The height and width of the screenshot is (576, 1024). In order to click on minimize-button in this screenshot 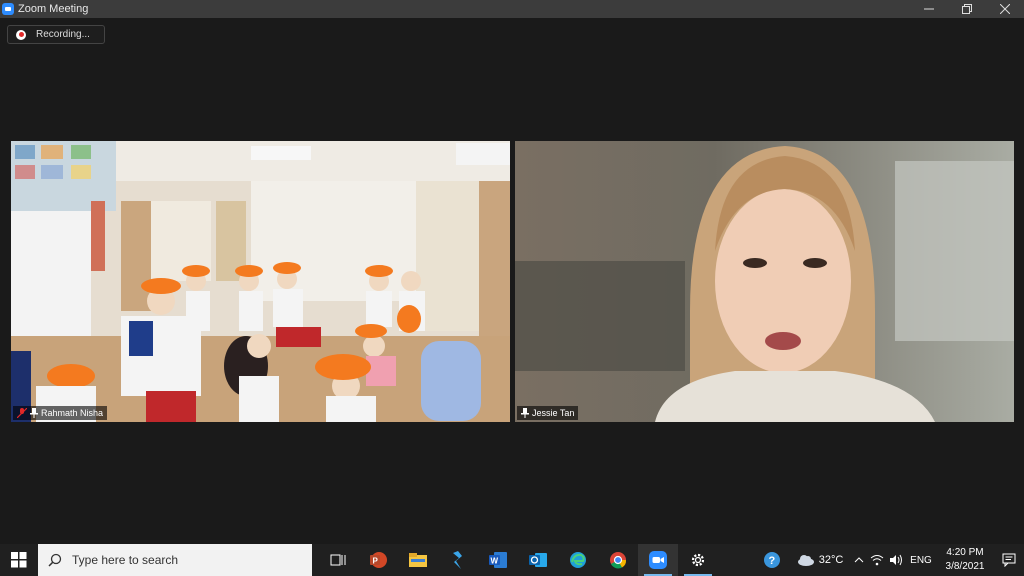, I will do `click(929, 9)`.